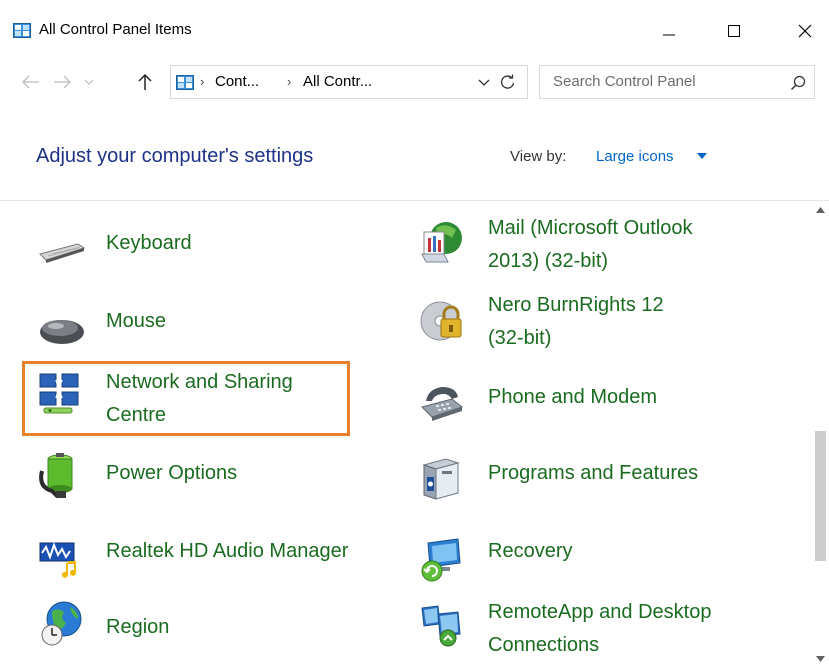 Image resolution: width=829 pixels, height=671 pixels. I want to click on programs-icon, so click(441, 479).